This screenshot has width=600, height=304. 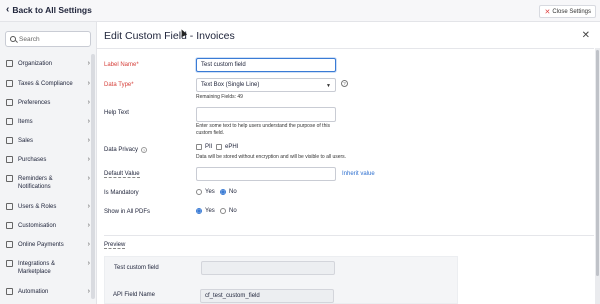 I want to click on building-icon, so click(x=9, y=63).